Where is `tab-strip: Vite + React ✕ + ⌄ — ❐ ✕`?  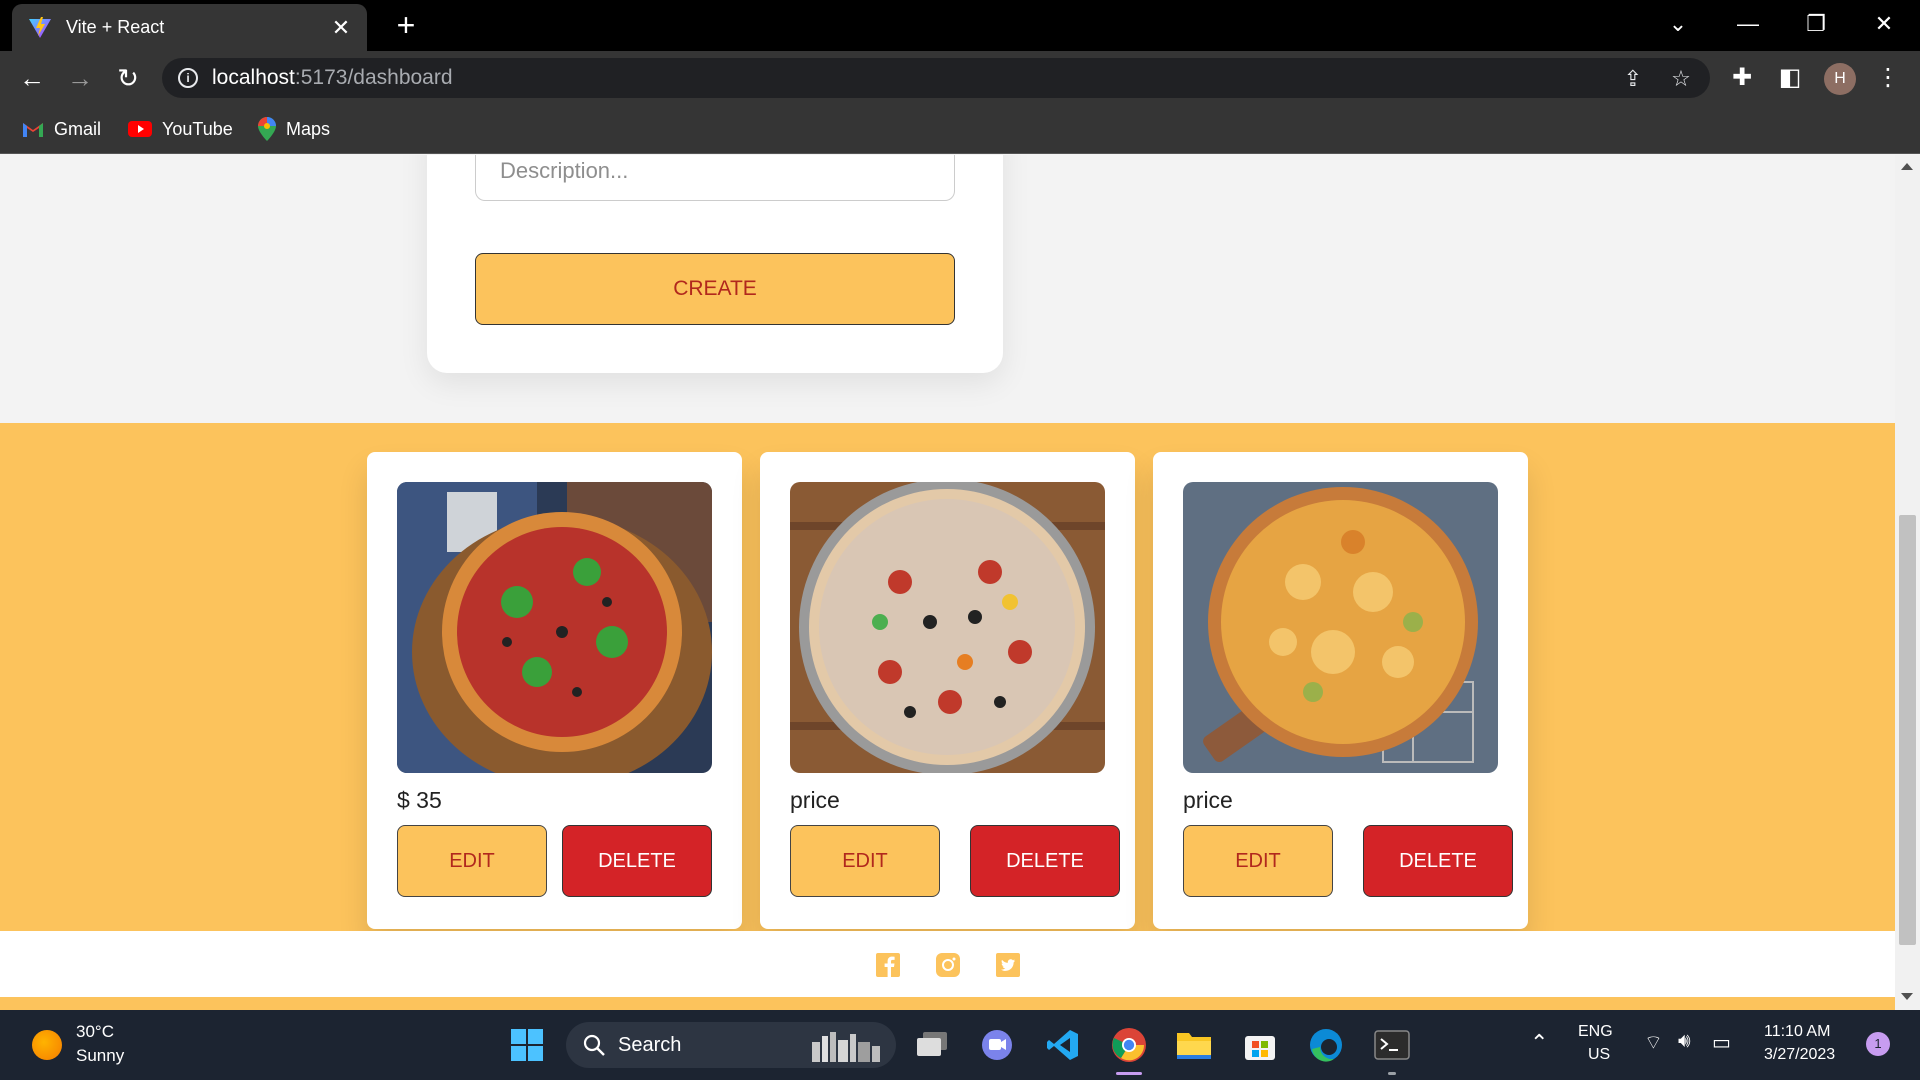
tab-strip: Vite + React ✕ + ⌄ — ❐ ✕ is located at coordinates (960, 25).